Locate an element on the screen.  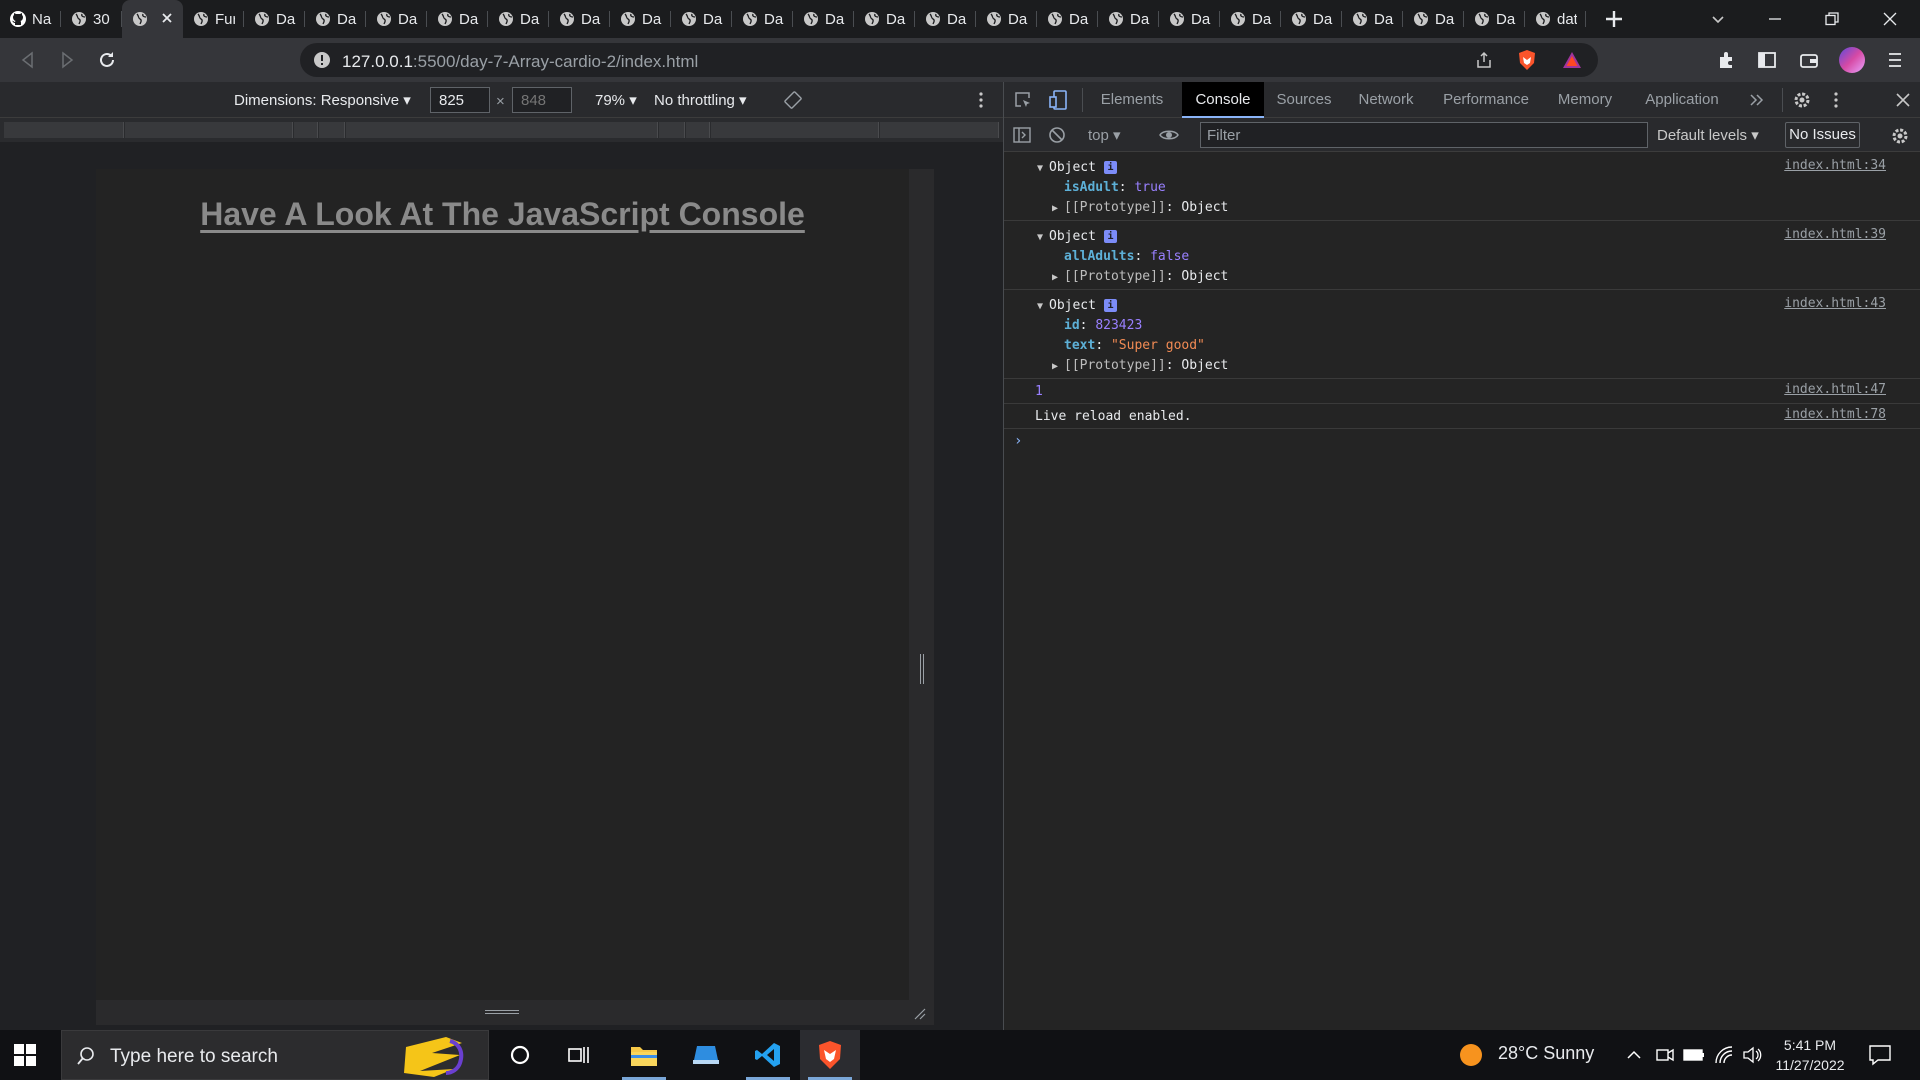
devtools-tab-console: Console is located at coordinates (1223, 100).